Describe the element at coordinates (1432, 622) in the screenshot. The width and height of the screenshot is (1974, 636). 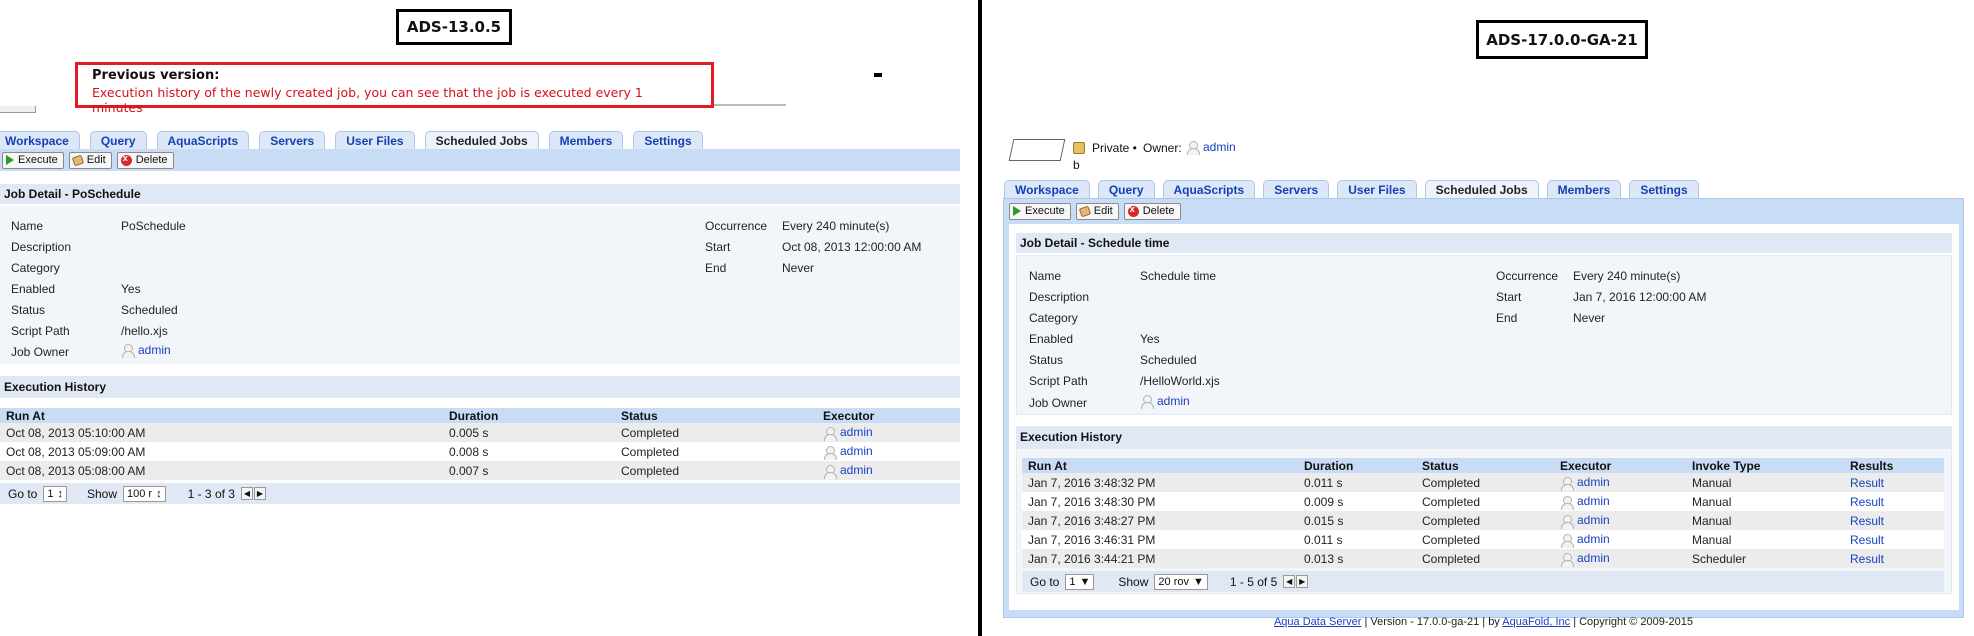
I see `footer-version: | Version - 17.0.0-ga-21 | by` at that location.